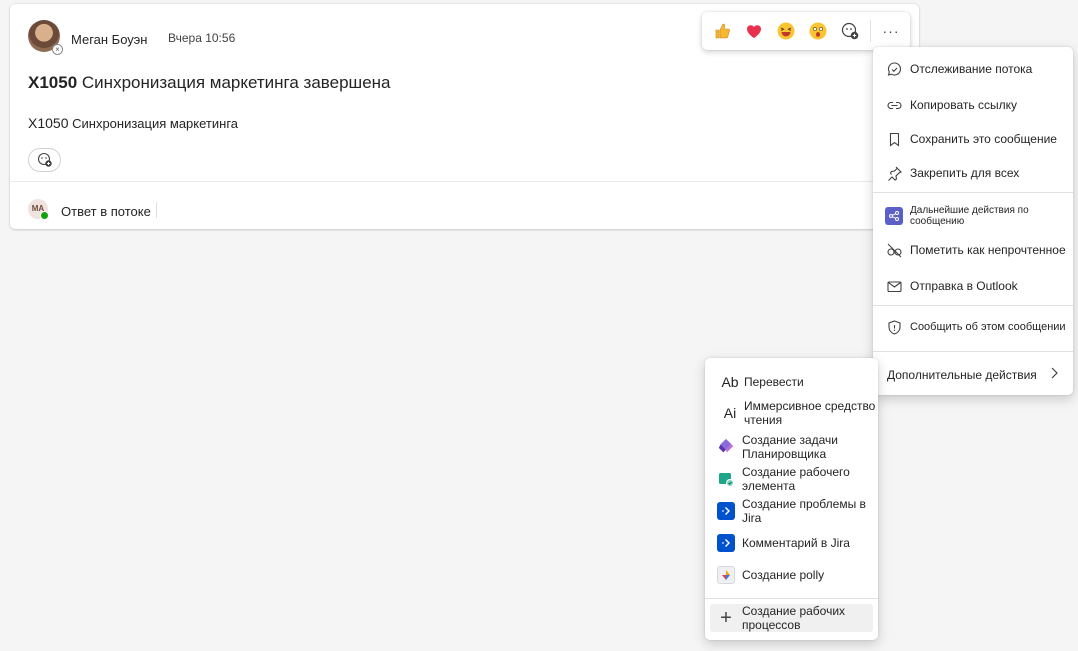 The height and width of the screenshot is (651, 1078). I want to click on bookmark-icon, so click(894, 139).